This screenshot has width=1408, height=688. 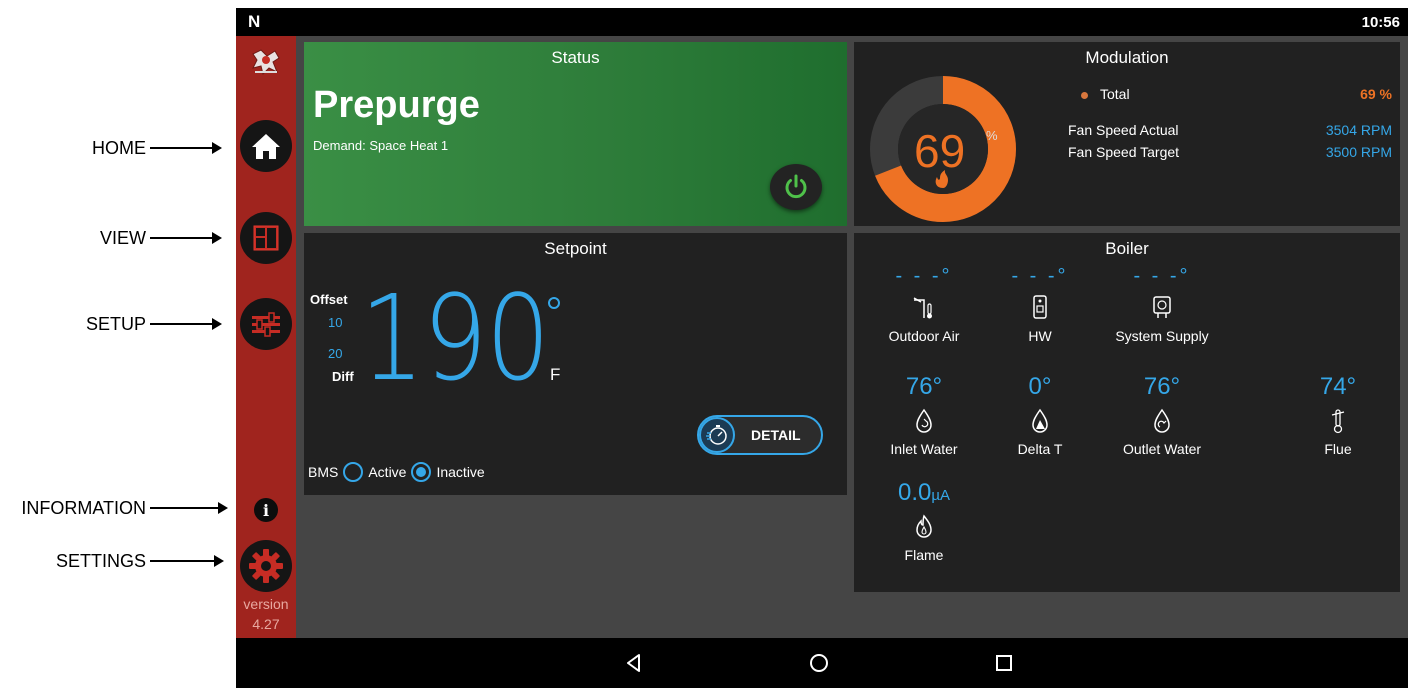 I want to click on recents-icon, so click(x=1004, y=663).